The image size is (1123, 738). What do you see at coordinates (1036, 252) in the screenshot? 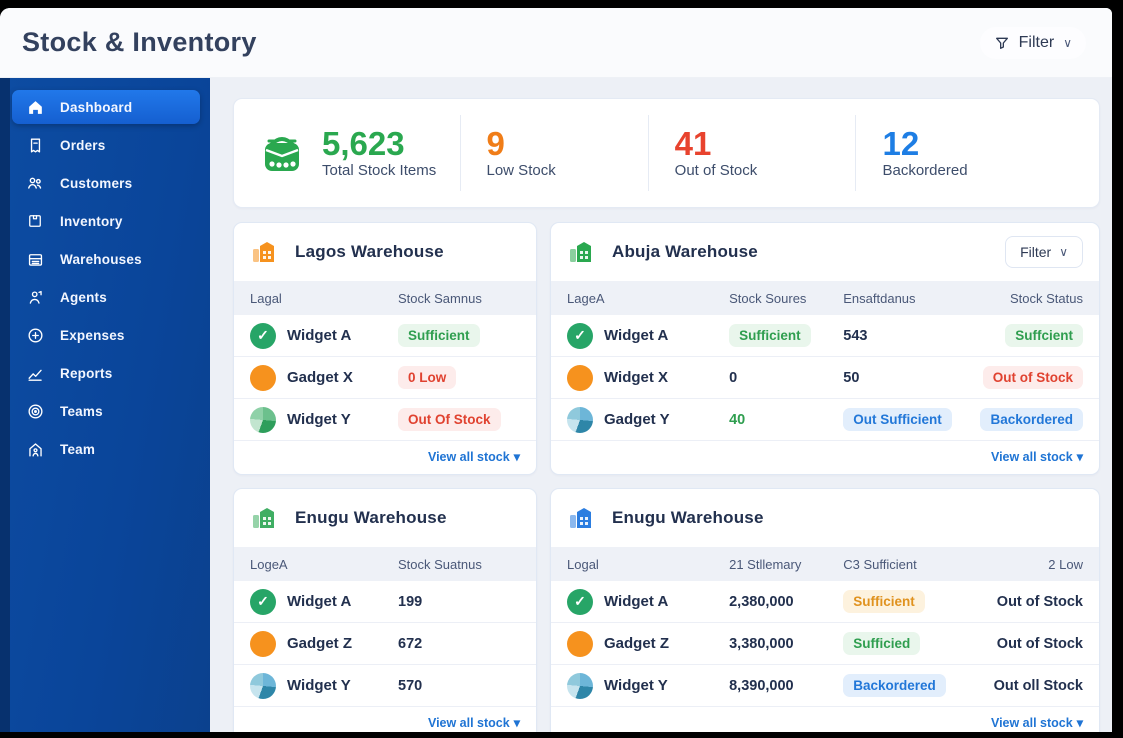
I see `card-filter-label: Filter` at bounding box center [1036, 252].